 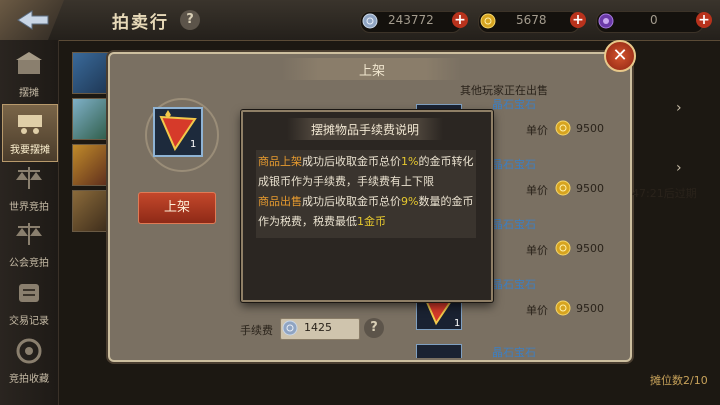 I want to click on highlight-percent: 9%, so click(x=410, y=201).